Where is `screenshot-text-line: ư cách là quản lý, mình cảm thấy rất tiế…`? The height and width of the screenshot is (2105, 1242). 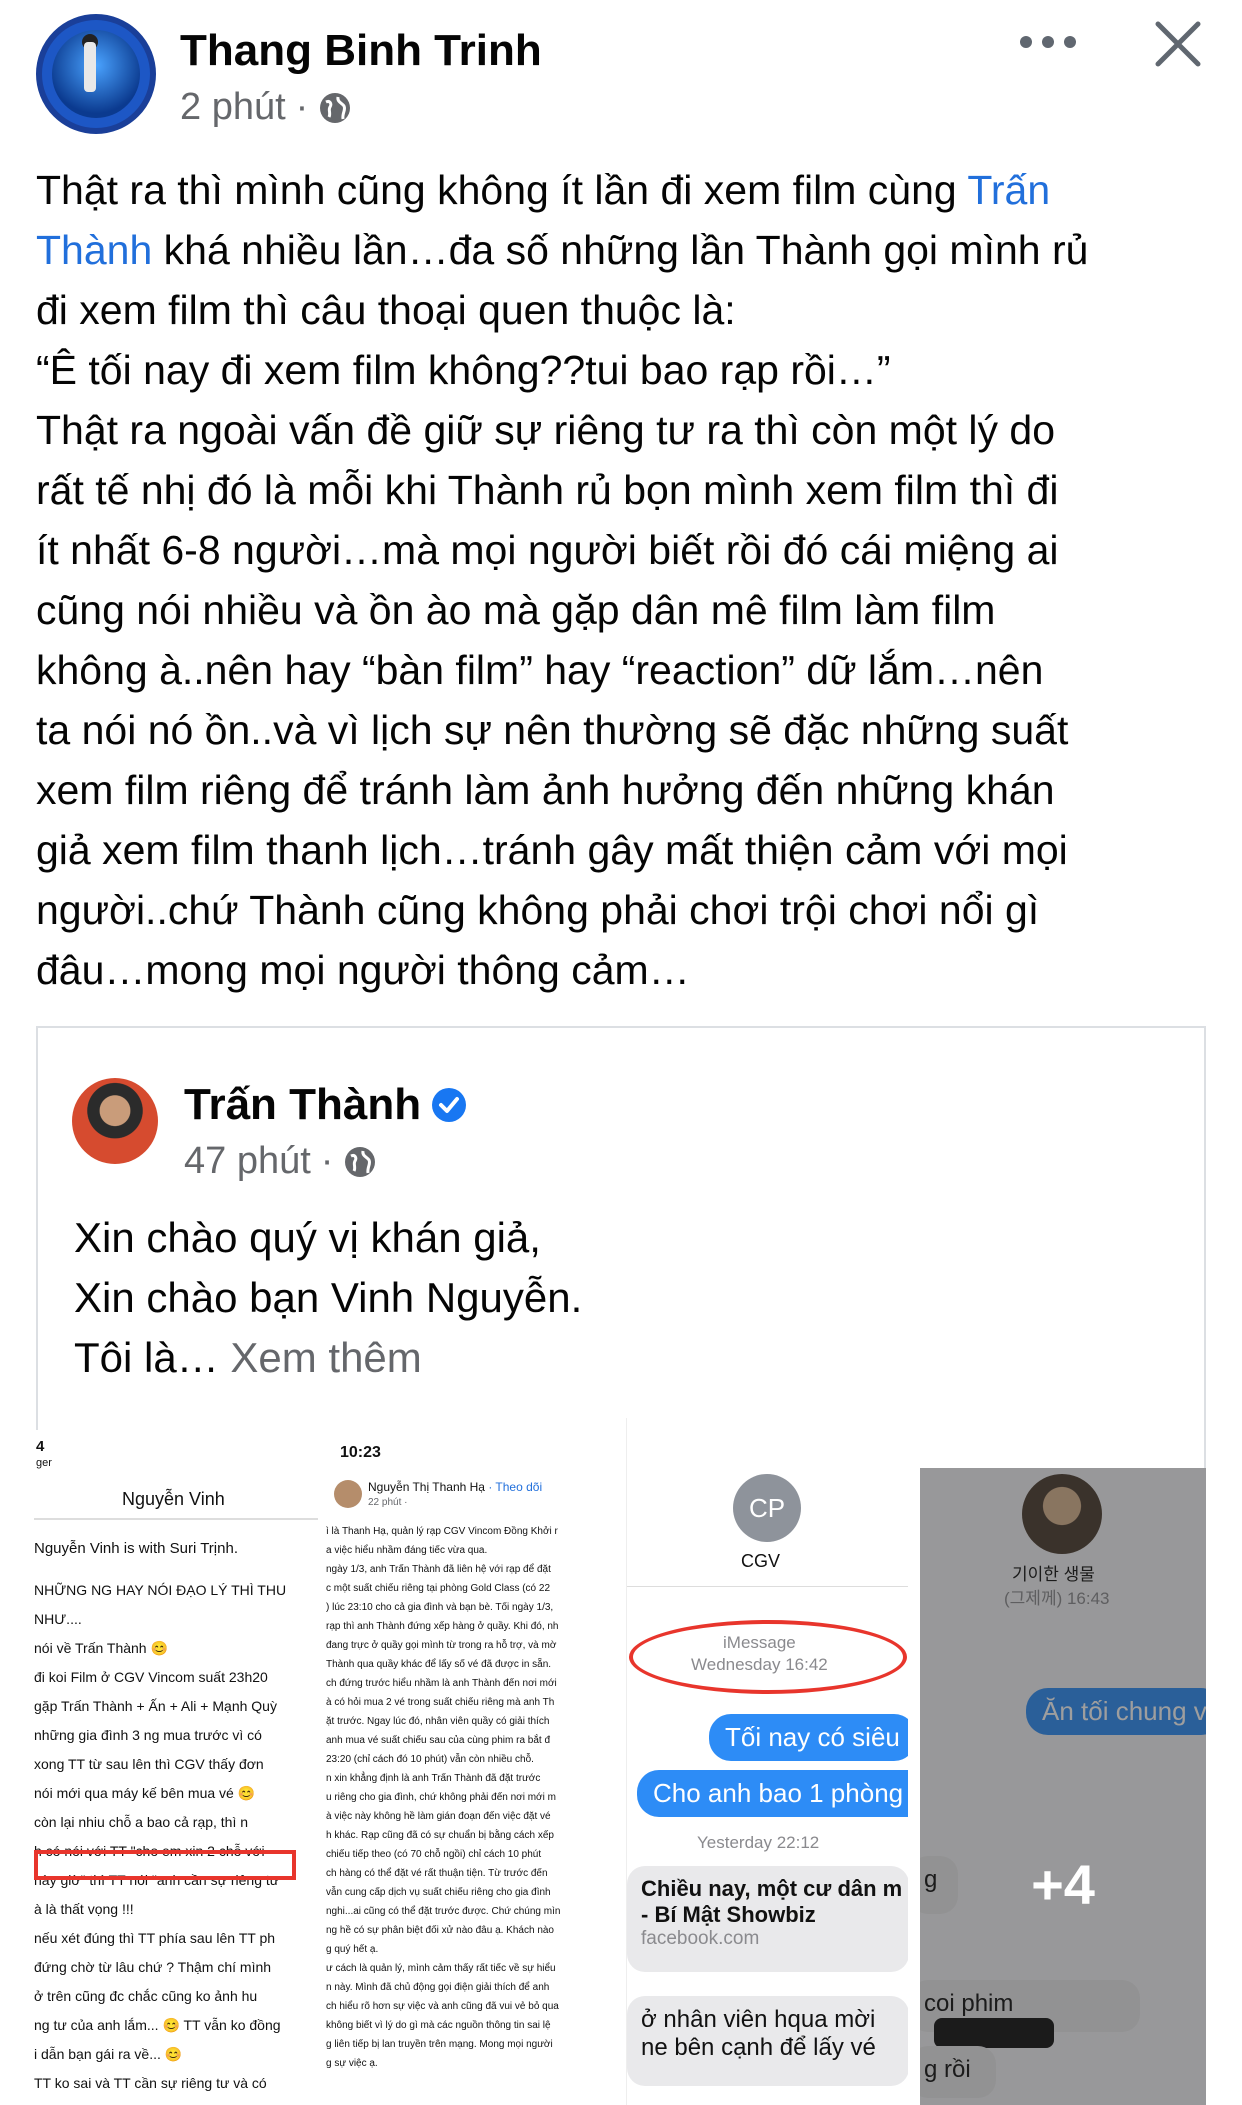 screenshot-text-line: ư cách là quản lý, mình cảm thấy rất tiế… is located at coordinates (441, 1968).